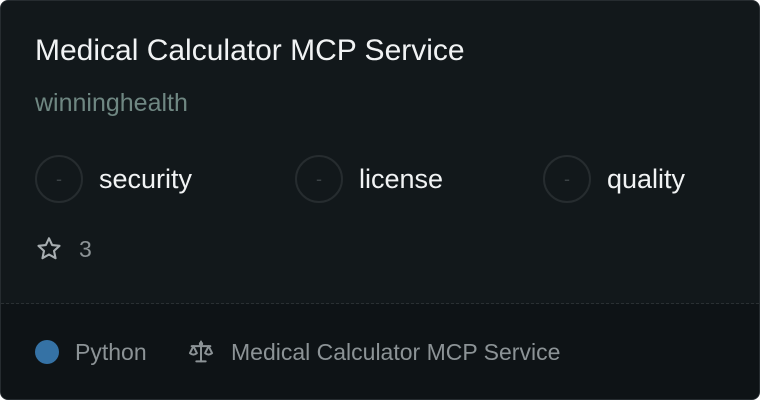 This screenshot has height=400, width=760. Describe the element at coordinates (47, 352) in the screenshot. I see `language-color-dot` at that location.